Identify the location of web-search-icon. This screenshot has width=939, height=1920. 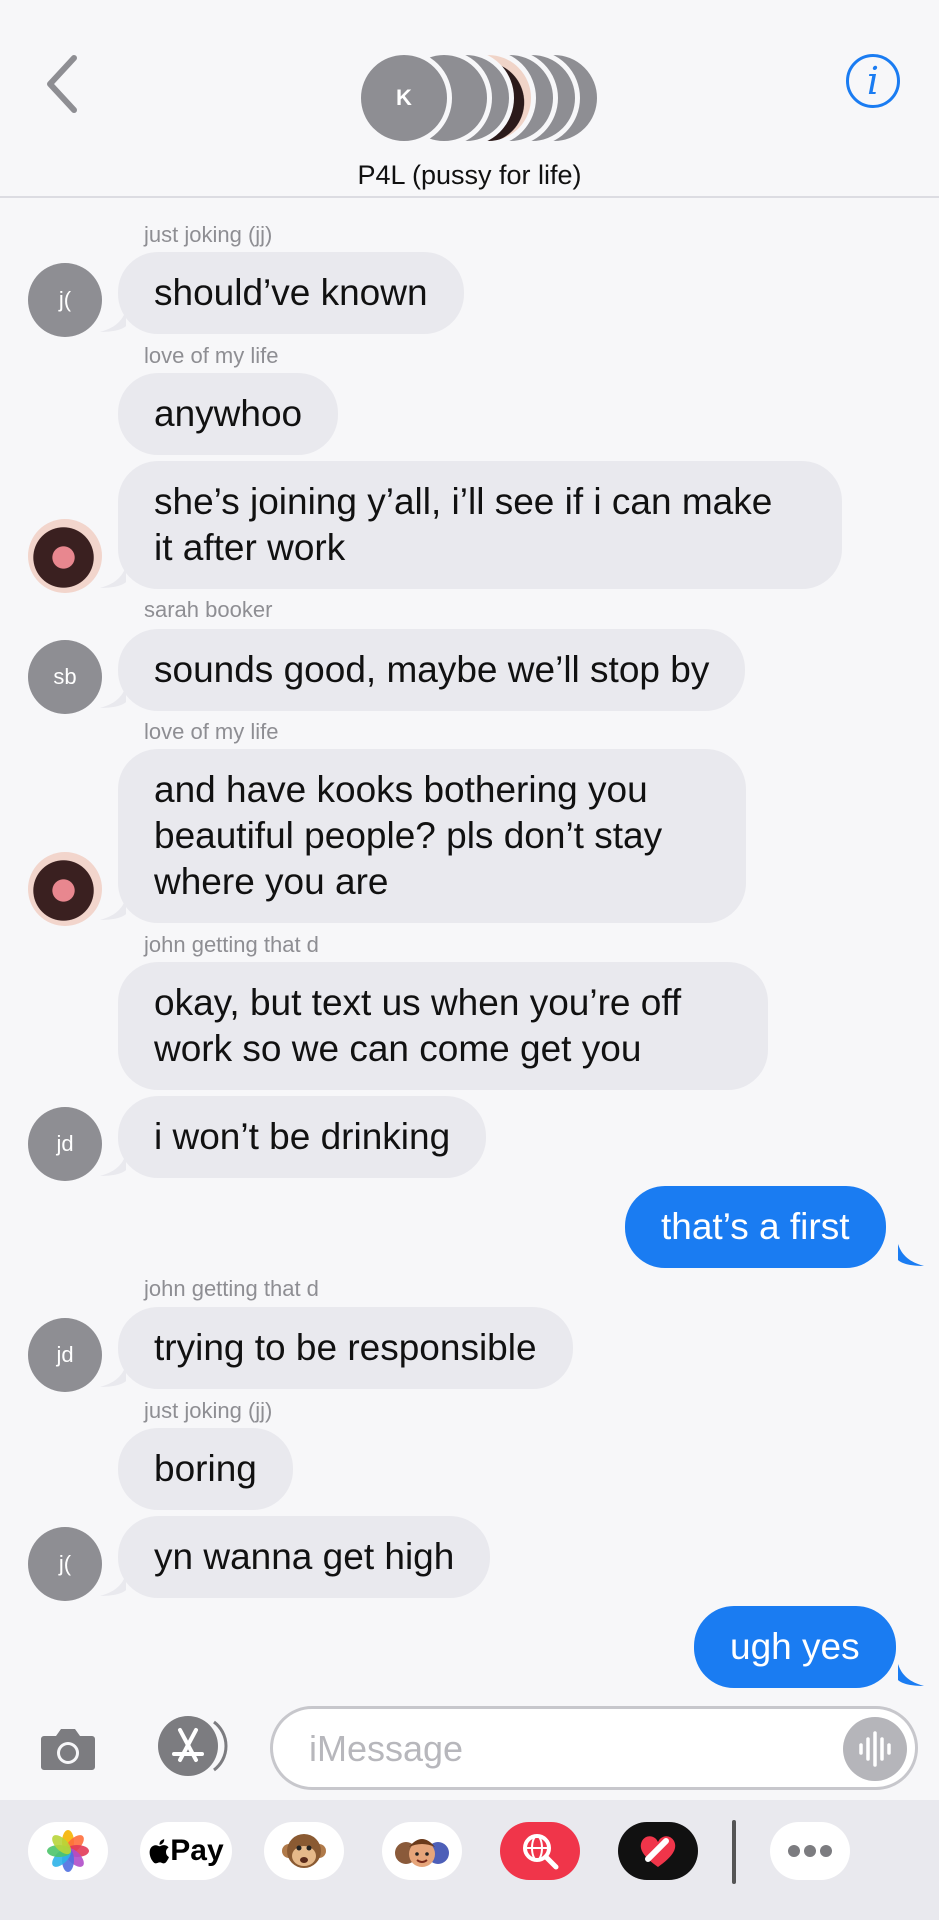
(540, 1851).